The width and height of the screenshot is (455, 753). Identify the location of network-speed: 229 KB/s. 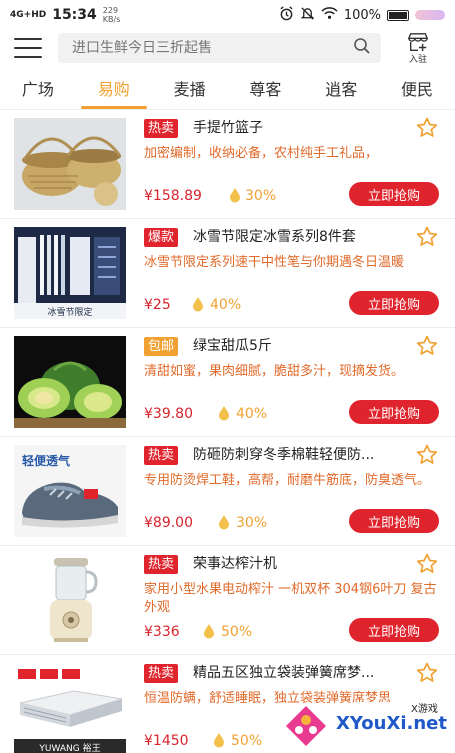
(111, 15).